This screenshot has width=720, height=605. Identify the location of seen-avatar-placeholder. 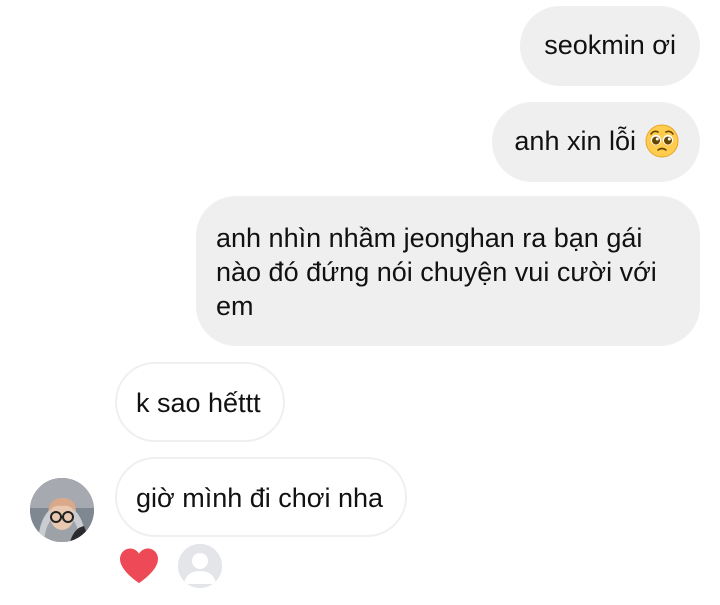
(200, 566).